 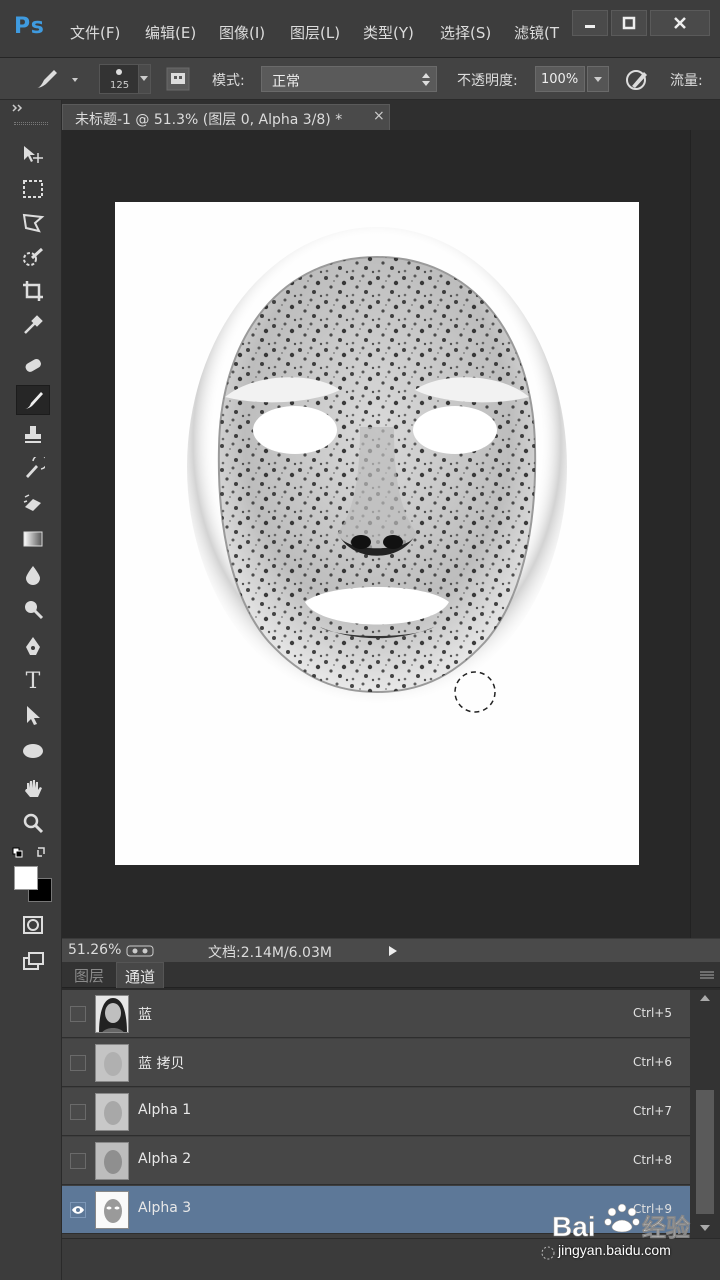 I want to click on zoom-tool, so click(x=33, y=823).